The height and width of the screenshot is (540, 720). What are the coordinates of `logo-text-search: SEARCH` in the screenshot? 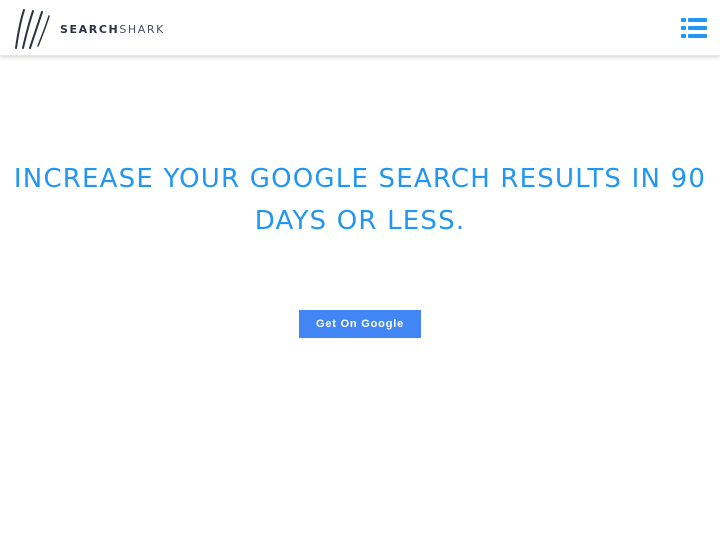 It's located at (90, 29).